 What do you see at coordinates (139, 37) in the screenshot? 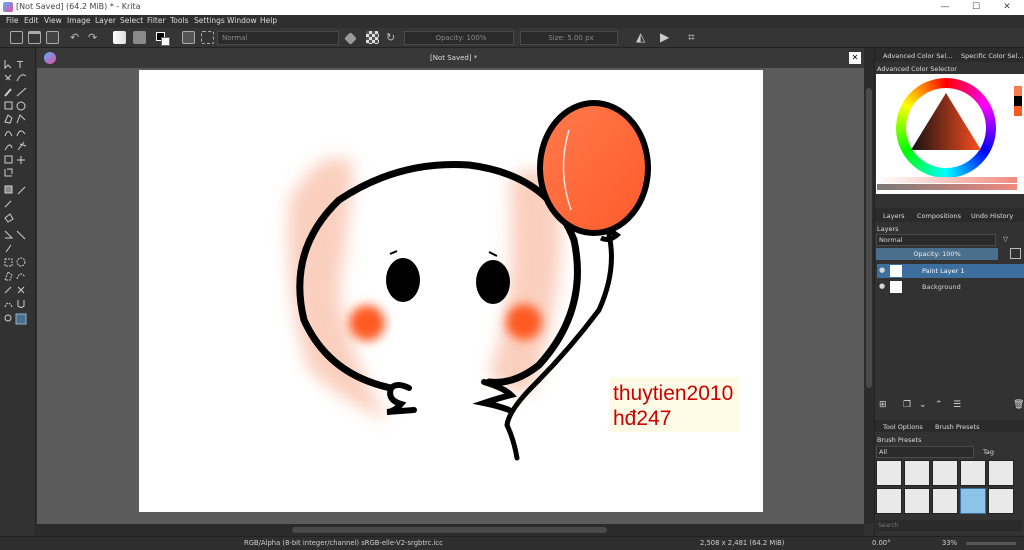
I see `pattern-selector-icon` at bounding box center [139, 37].